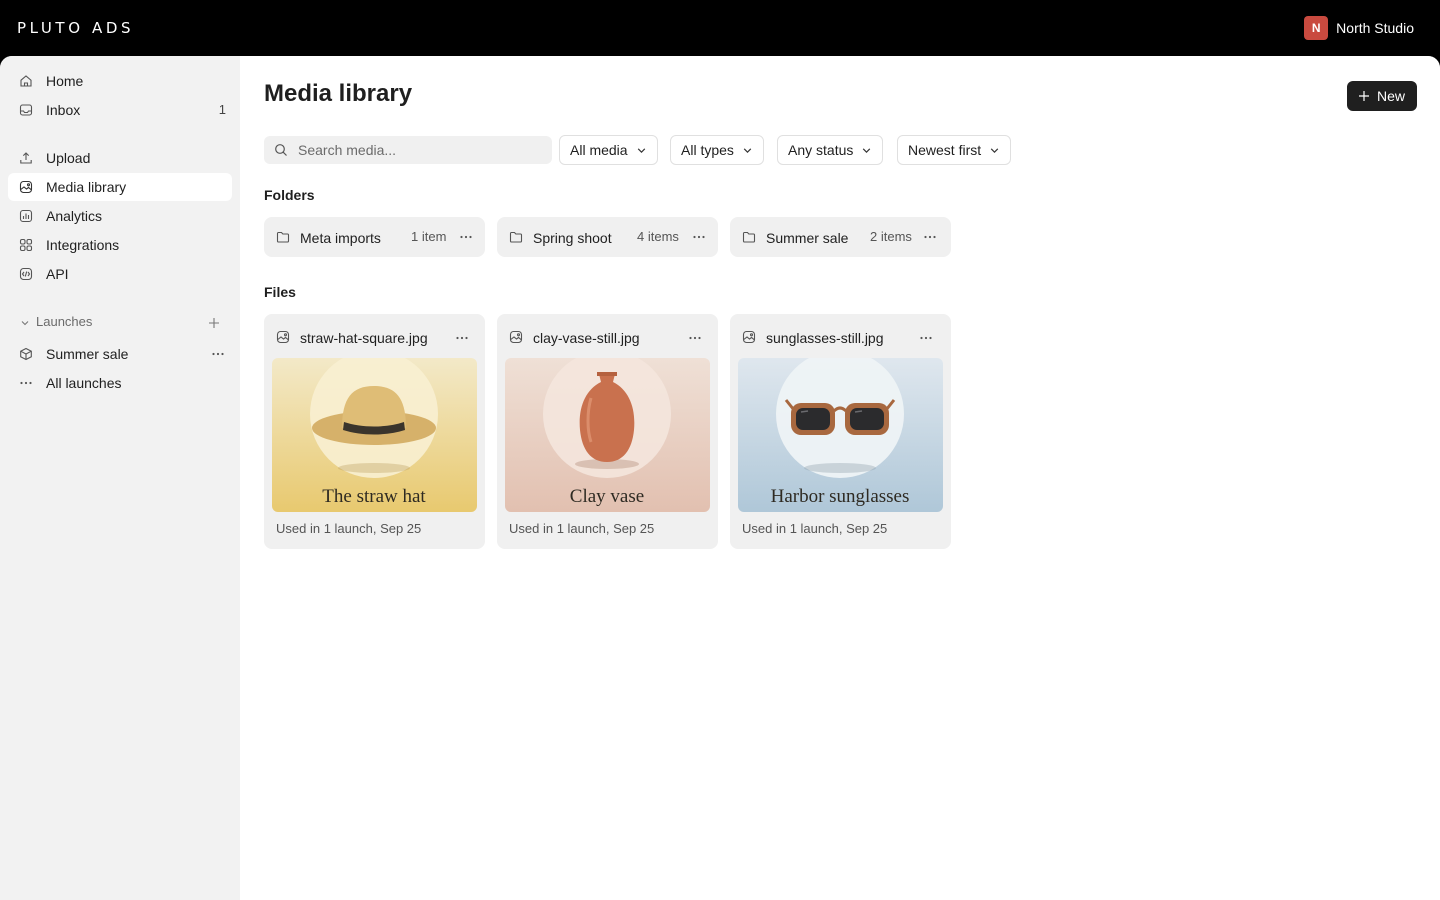  Describe the element at coordinates (120, 274) in the screenshot. I see `sidebar-item-api: API` at that location.